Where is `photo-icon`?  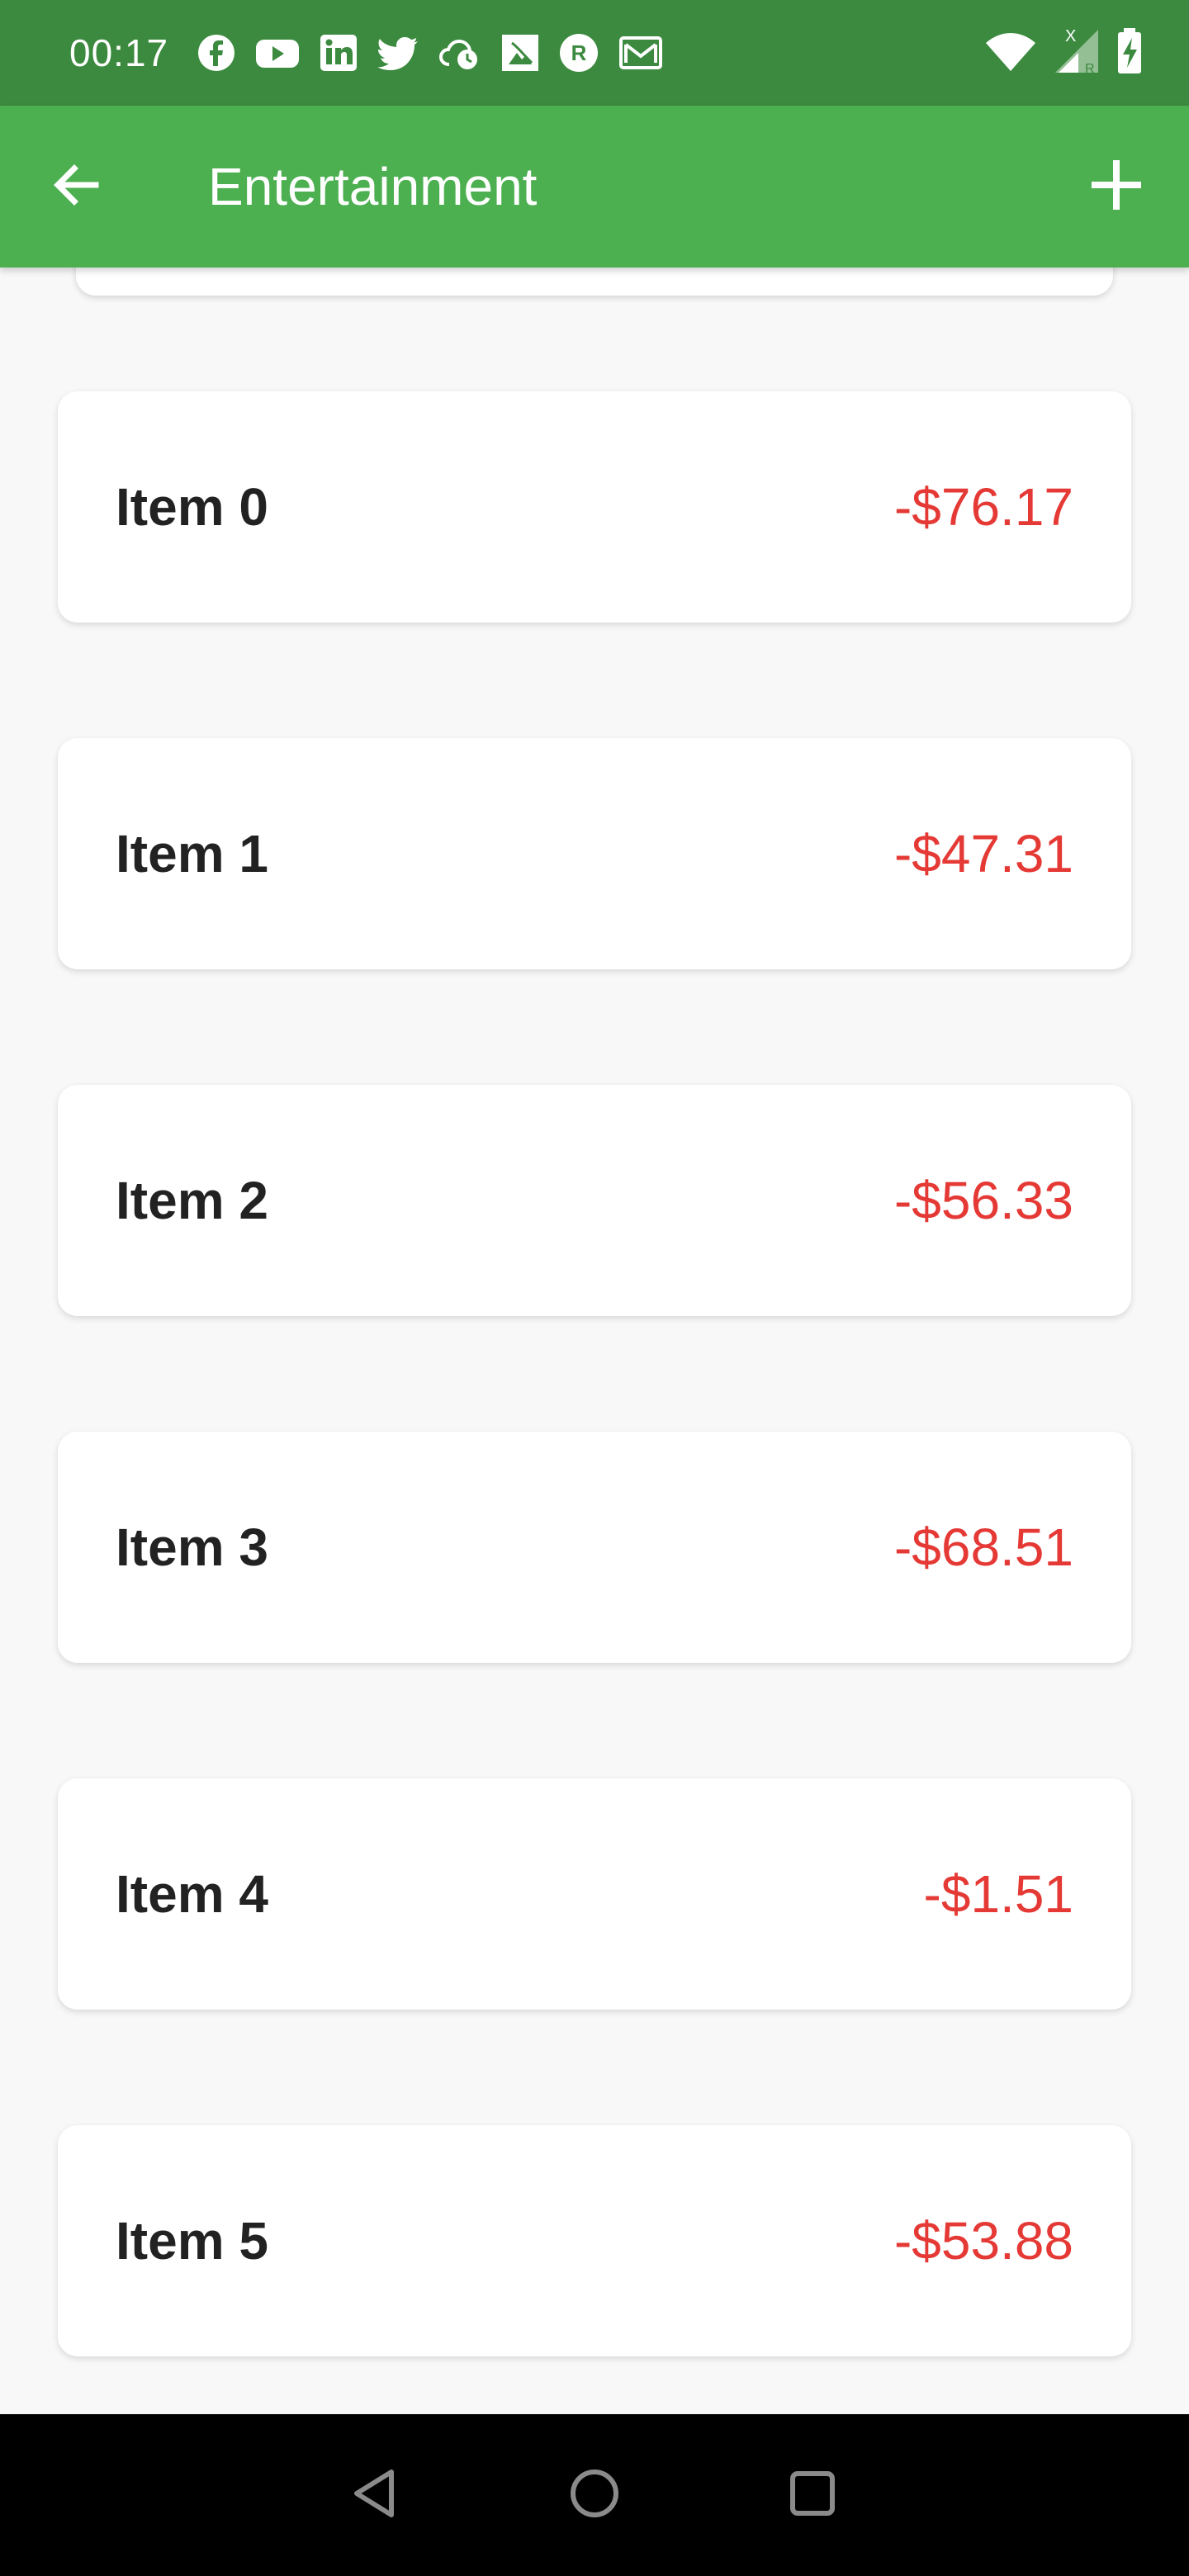
photo-icon is located at coordinates (520, 53).